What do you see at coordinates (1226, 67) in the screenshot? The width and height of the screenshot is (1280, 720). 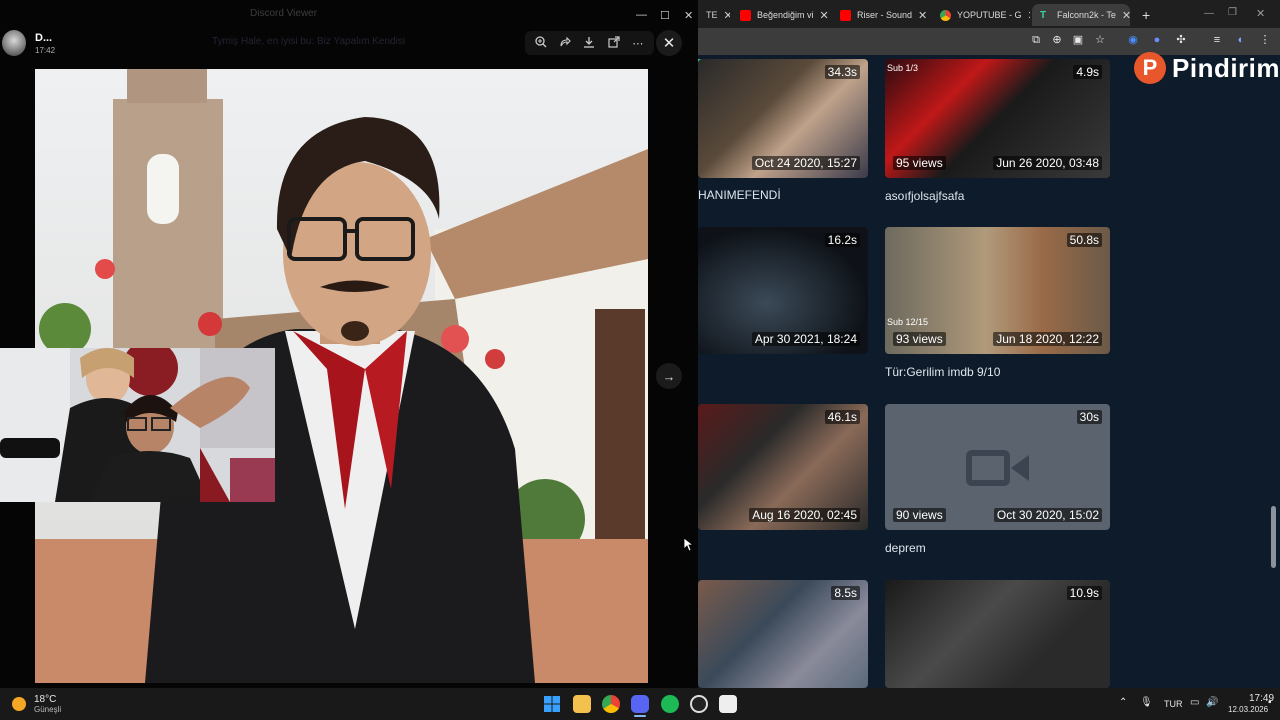 I see `pindirim-logo-text: Pindirim` at bounding box center [1226, 67].